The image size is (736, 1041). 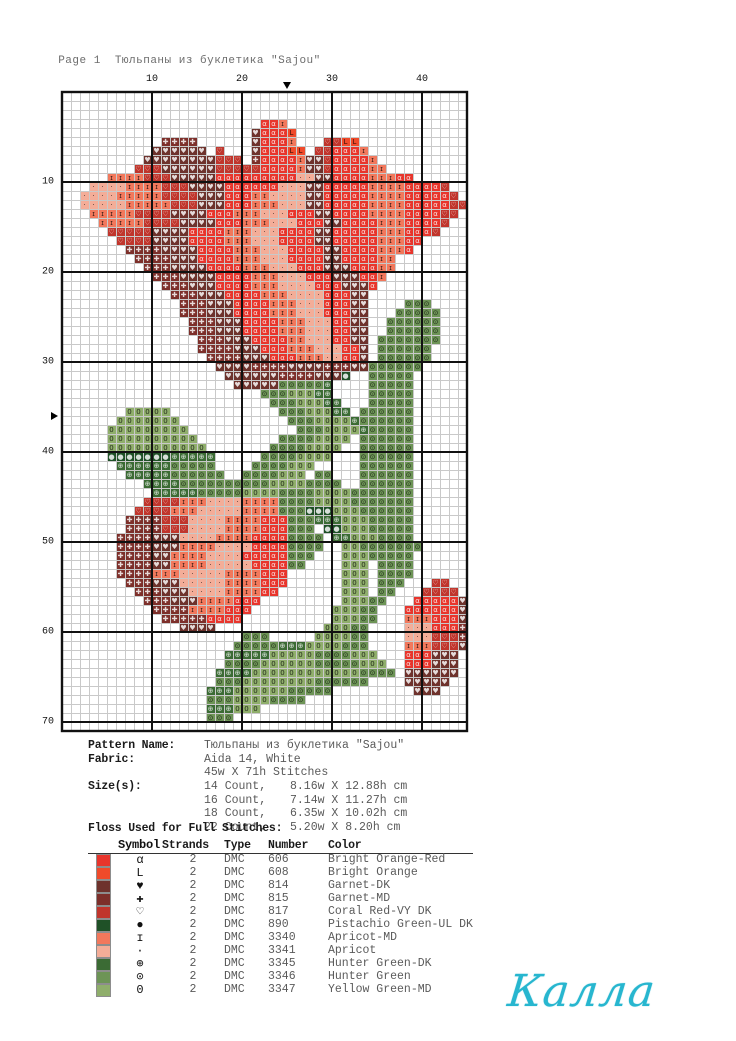 I want to click on floss-row: ● 2 DMC 890 Pistachio Green-UL DK, so click(x=280, y=925).